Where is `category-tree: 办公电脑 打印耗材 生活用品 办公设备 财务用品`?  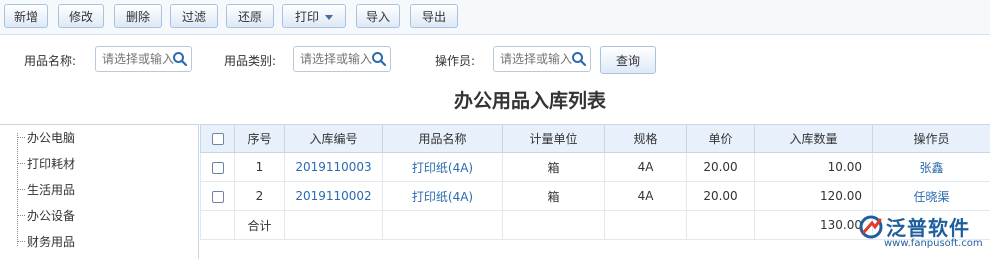 category-tree: 办公电脑 打印耗材 生活用品 办公设备 财务用品 is located at coordinates (99, 191).